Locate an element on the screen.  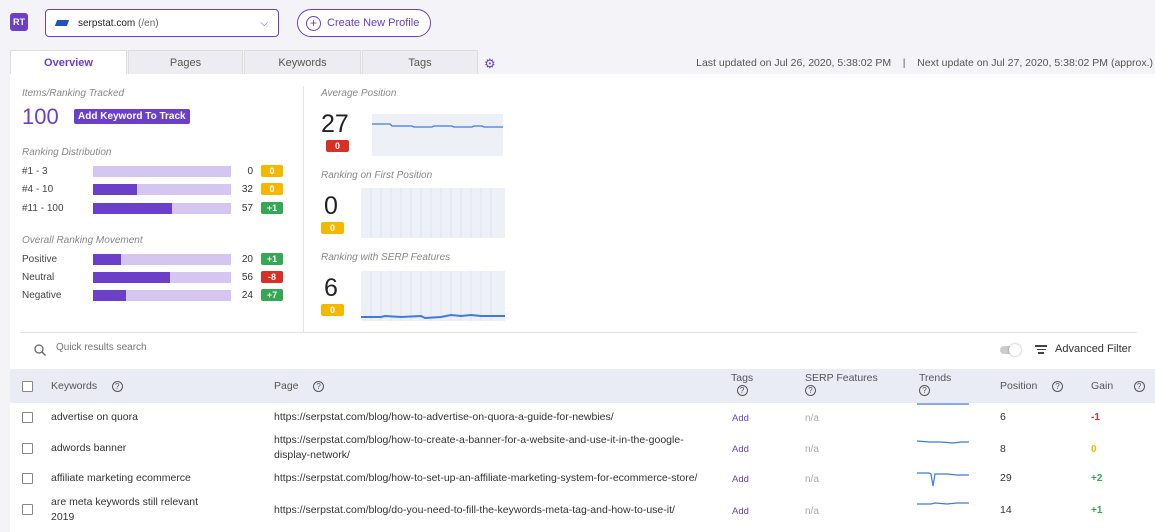
first-position-sparkline is located at coordinates (433, 213).